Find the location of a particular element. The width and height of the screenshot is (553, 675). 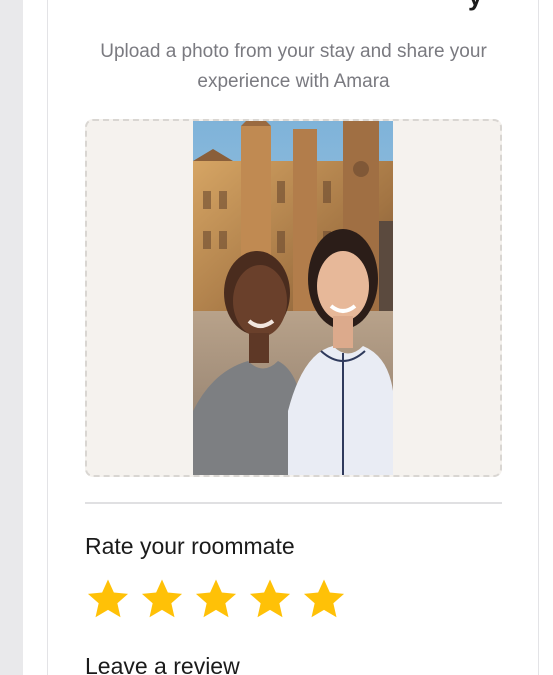

form-title: y is located at coordinates (475, 6).